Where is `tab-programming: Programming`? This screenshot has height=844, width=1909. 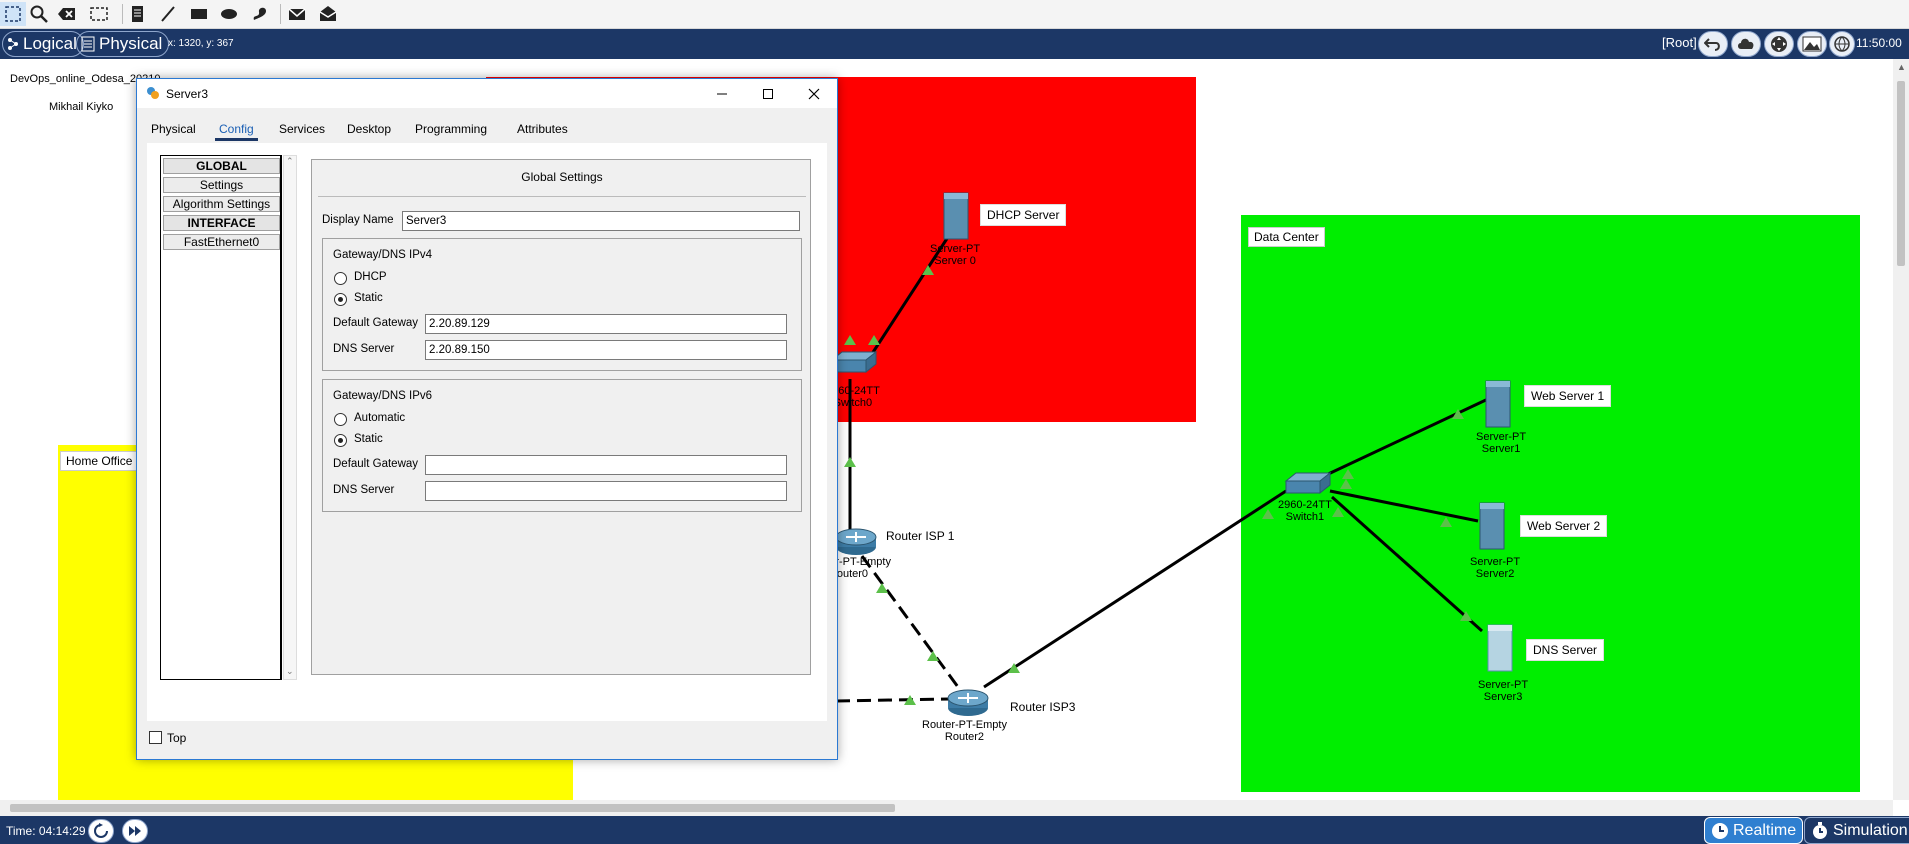
tab-programming: Programming is located at coordinates (451, 130).